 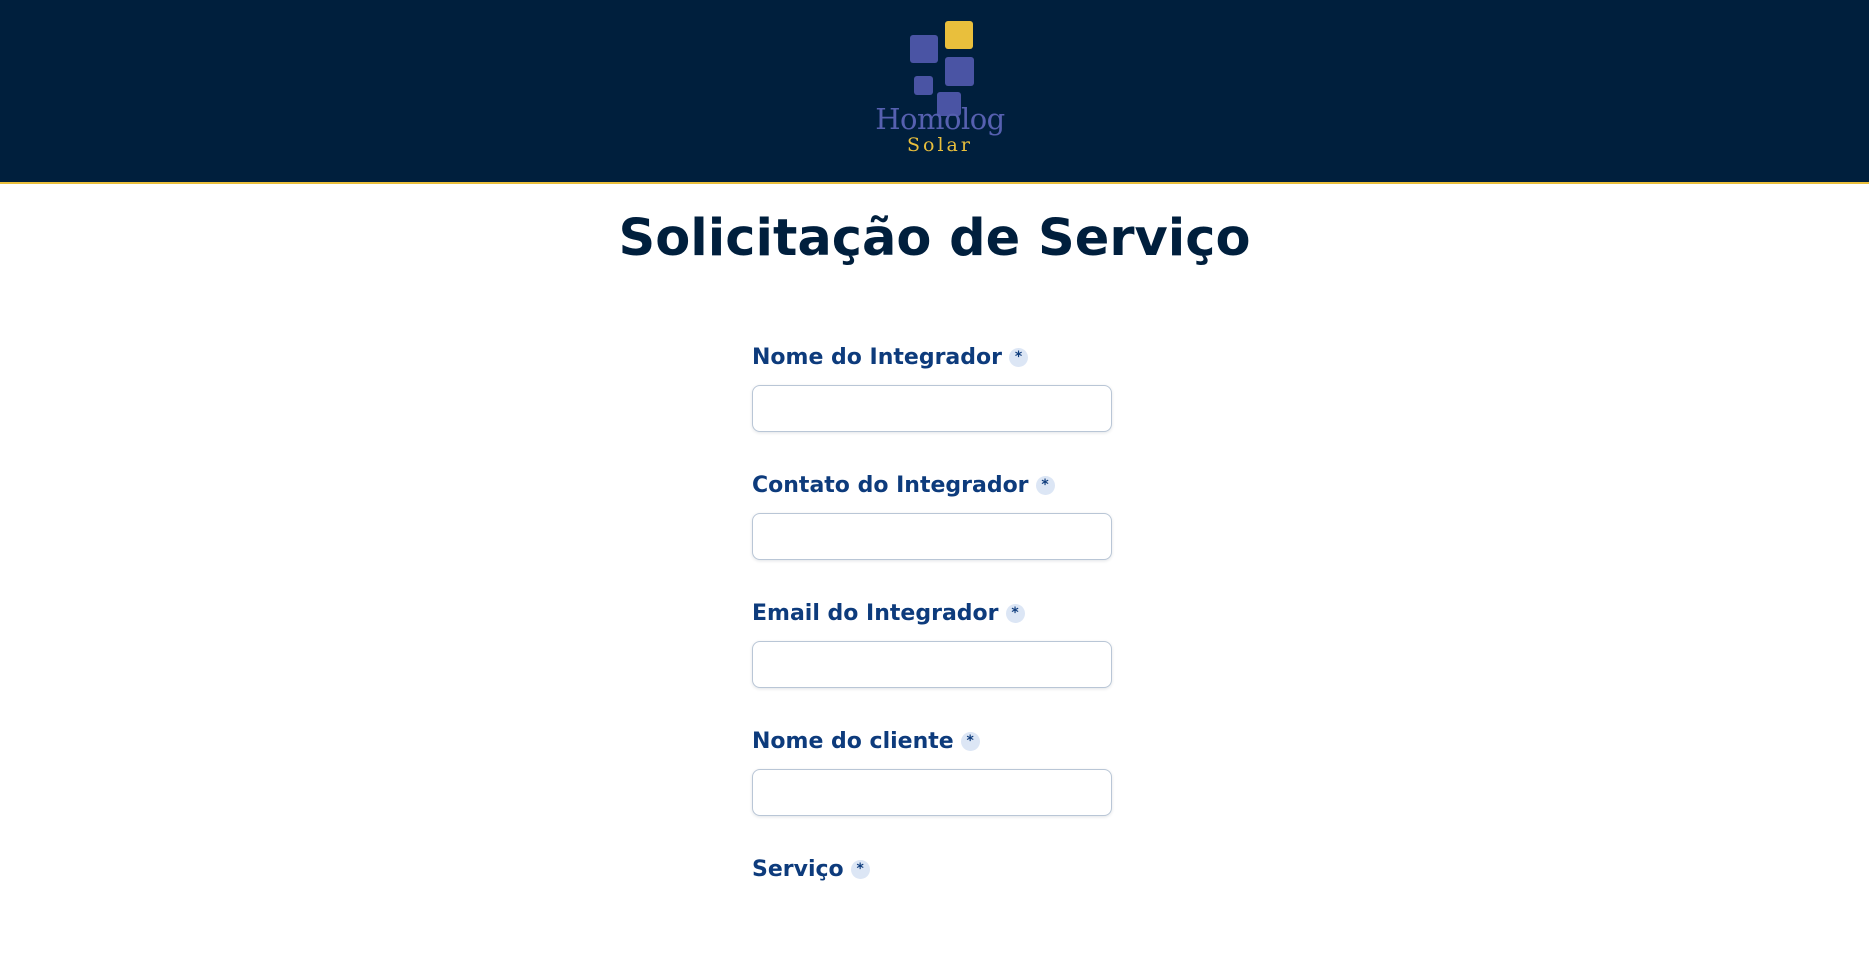 What do you see at coordinates (924, 49) in the screenshot?
I see `logo-square-large` at bounding box center [924, 49].